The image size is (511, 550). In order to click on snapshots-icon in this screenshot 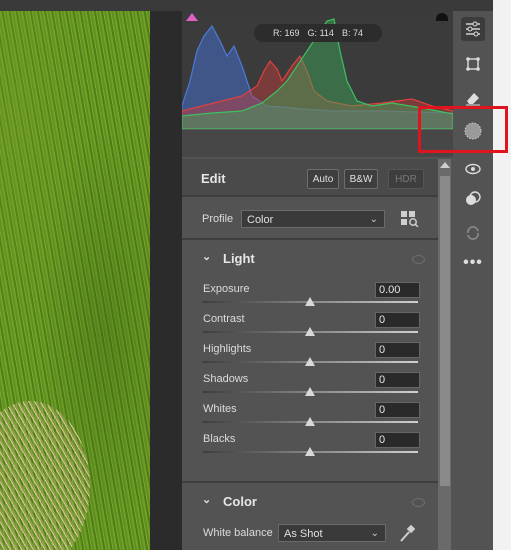, I will do `click(473, 233)`.